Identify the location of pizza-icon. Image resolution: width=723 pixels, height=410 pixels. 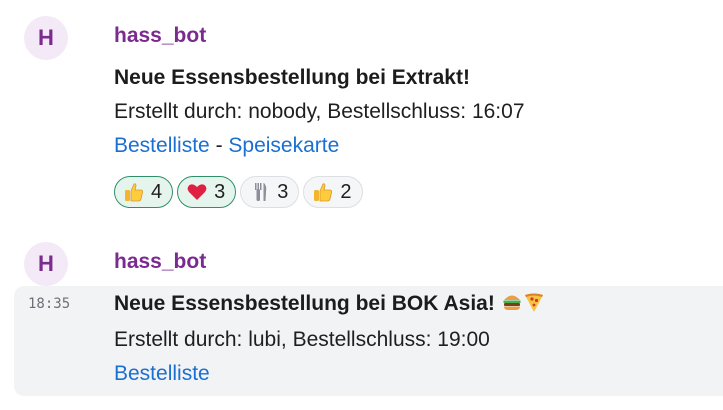
(534, 302).